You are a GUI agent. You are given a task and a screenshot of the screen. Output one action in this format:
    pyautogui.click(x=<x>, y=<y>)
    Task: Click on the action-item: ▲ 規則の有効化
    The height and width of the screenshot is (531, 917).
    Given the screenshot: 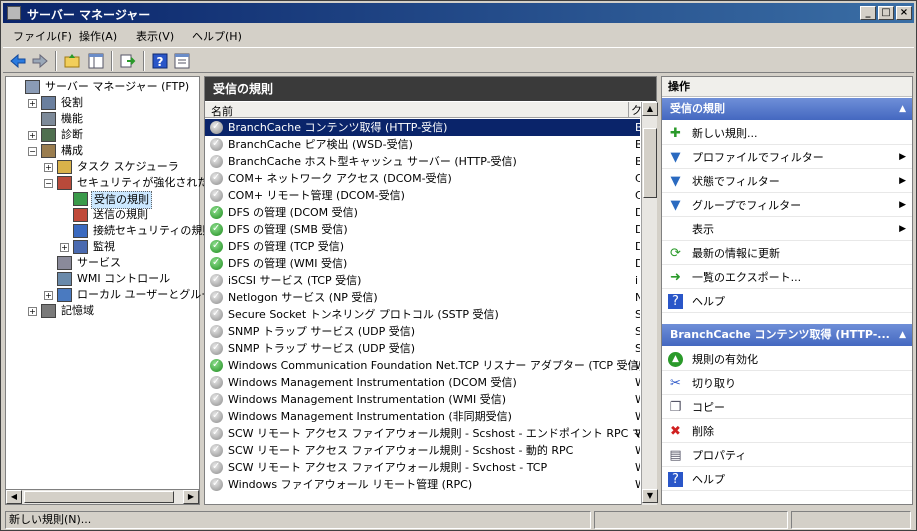 What is the action you would take?
    pyautogui.click(x=787, y=359)
    